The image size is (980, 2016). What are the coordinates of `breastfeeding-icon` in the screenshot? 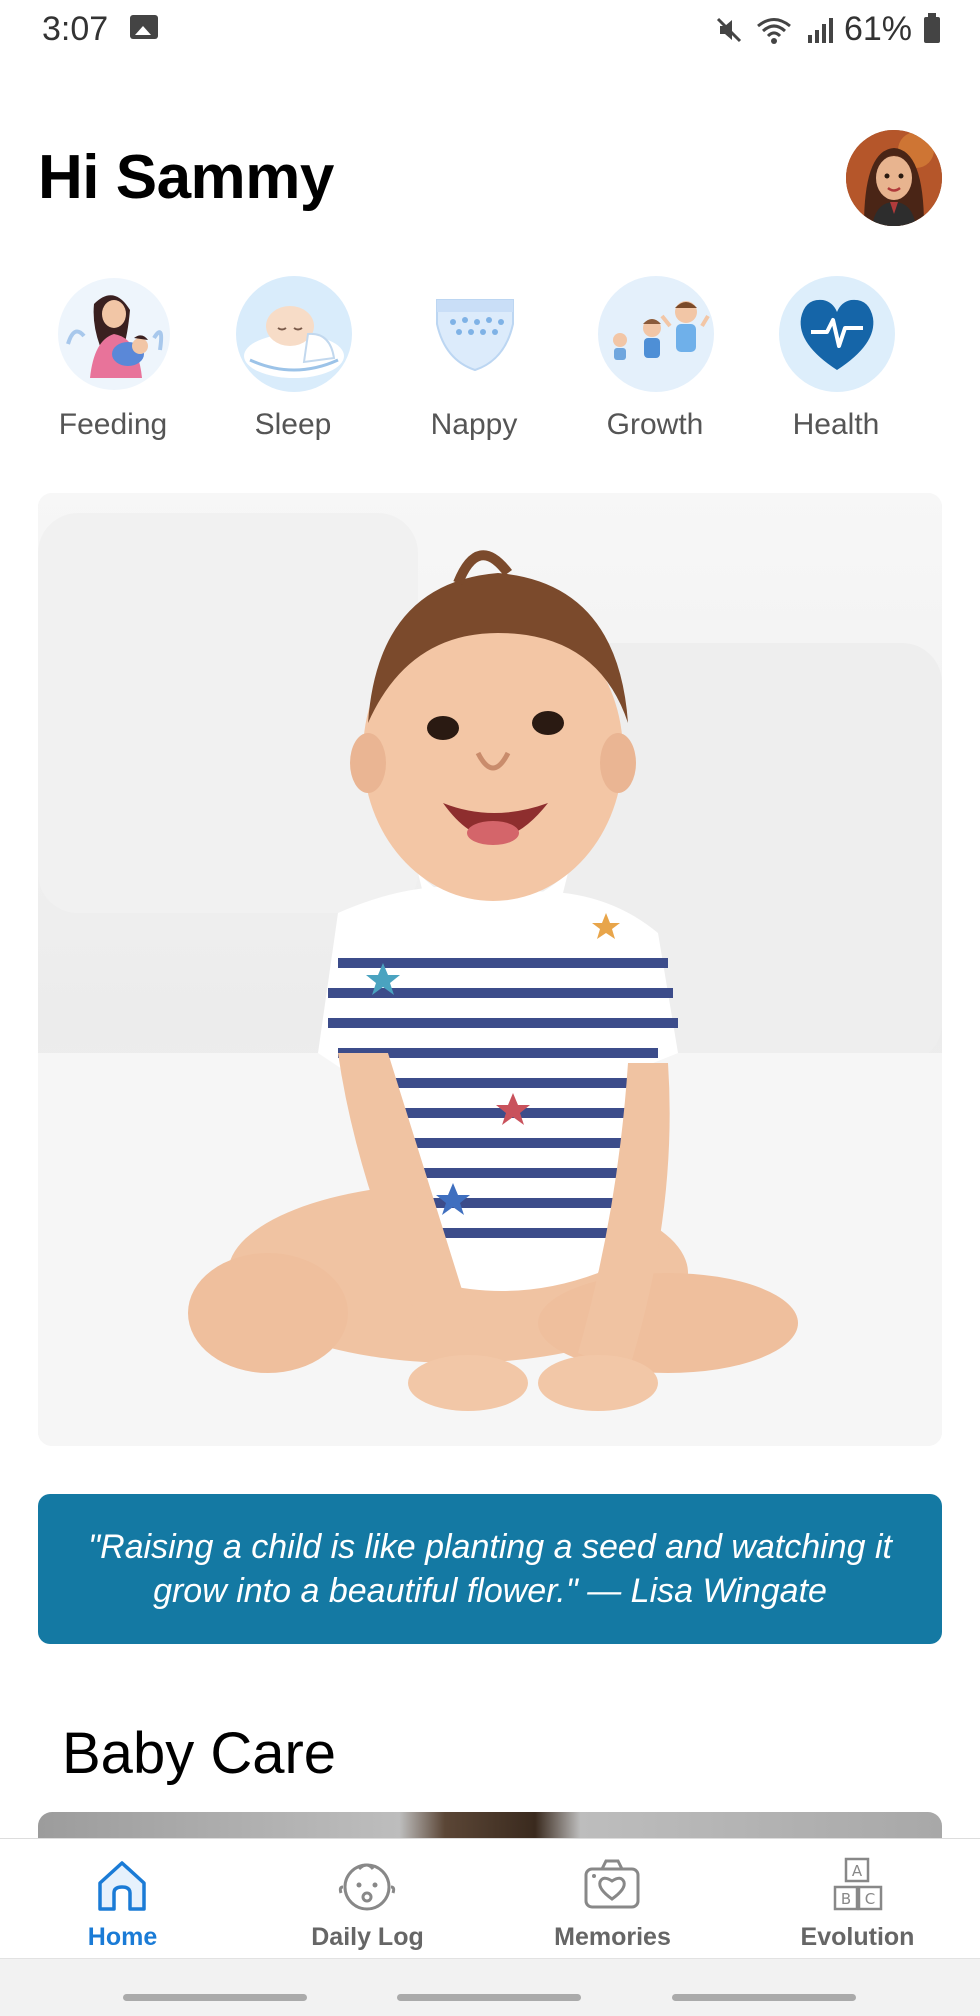 It's located at (114, 334).